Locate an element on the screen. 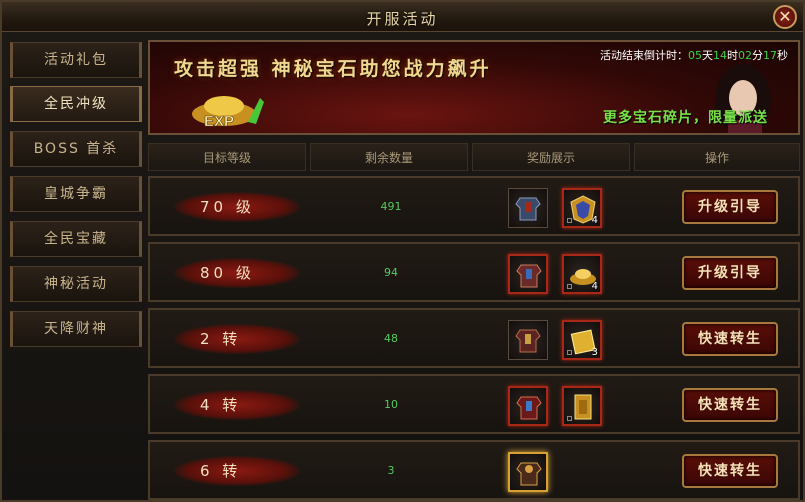 The width and height of the screenshot is (805, 502). countdown-seconds-unit: 秒 is located at coordinates (782, 55).